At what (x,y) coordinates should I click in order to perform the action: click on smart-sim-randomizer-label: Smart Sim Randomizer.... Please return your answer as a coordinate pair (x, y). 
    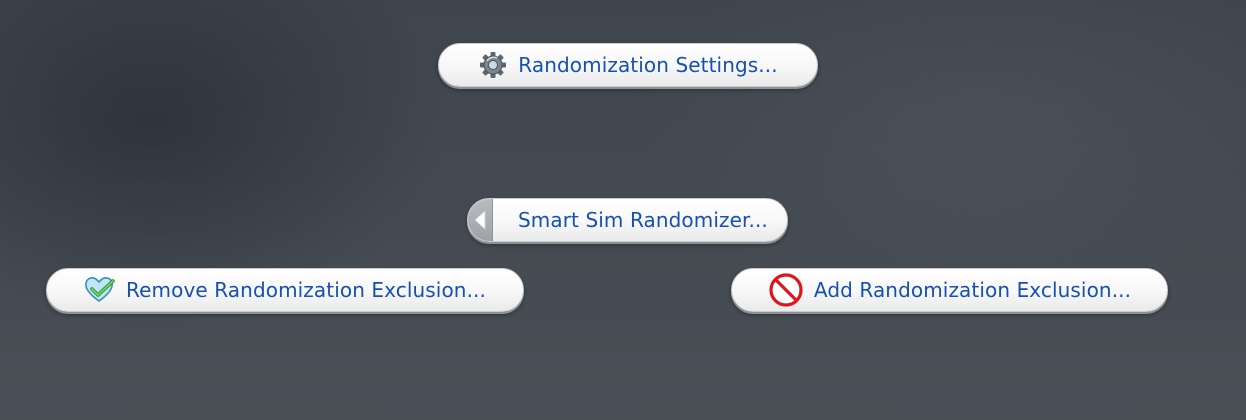
    Looking at the image, I should click on (643, 220).